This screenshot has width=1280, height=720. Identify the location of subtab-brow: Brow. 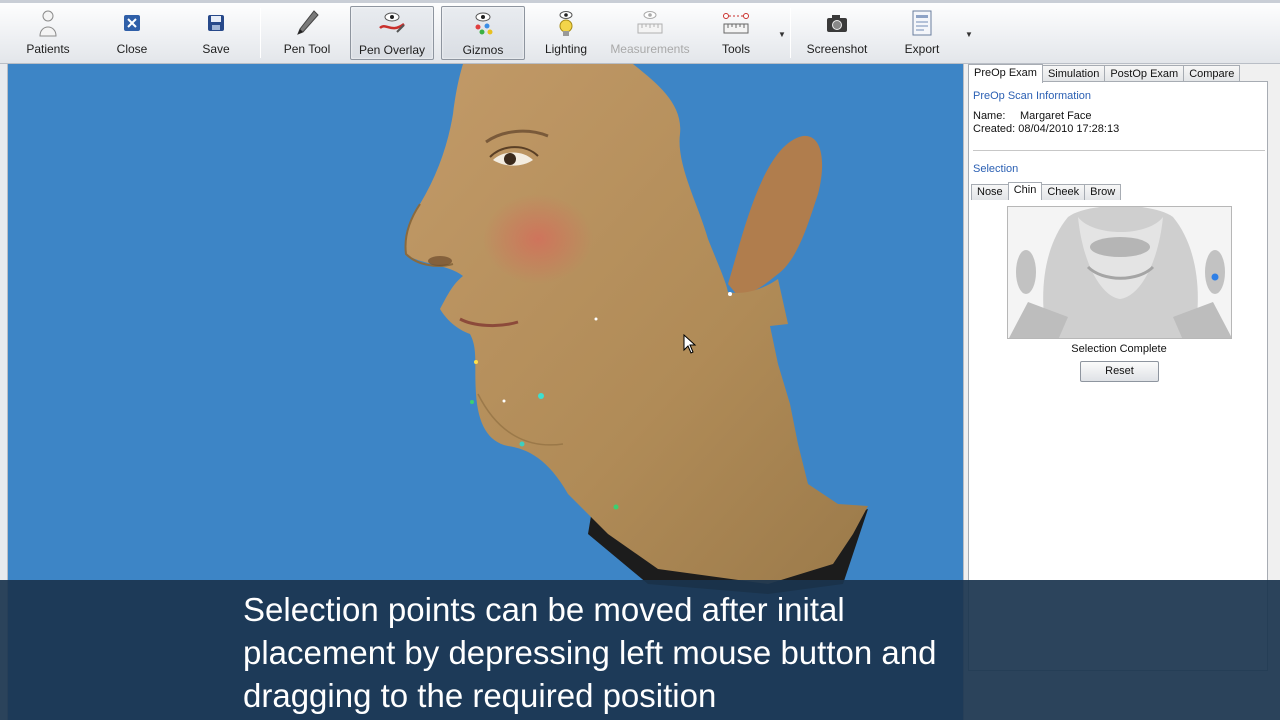
(1103, 192).